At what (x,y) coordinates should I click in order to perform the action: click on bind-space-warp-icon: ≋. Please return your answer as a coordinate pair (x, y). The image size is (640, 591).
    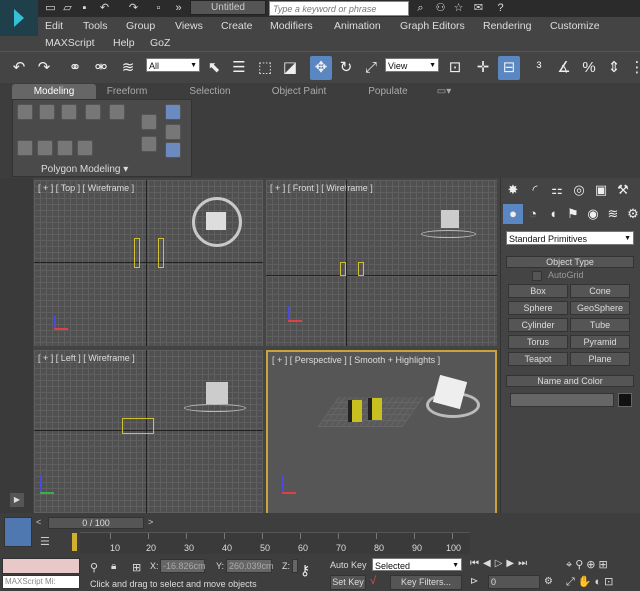
    Looking at the image, I should click on (128, 68).